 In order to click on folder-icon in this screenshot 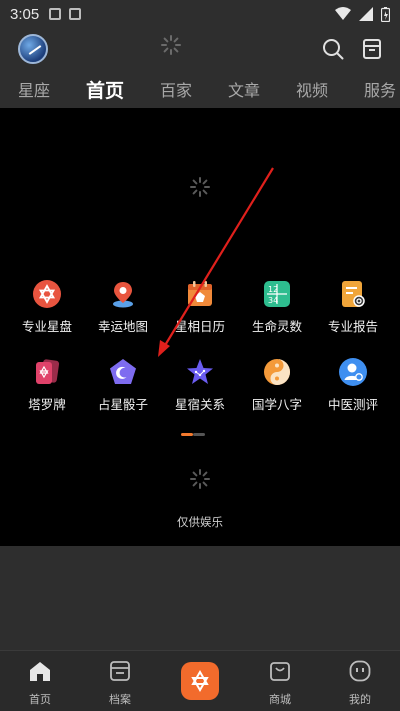, I will do `click(120, 671)`.